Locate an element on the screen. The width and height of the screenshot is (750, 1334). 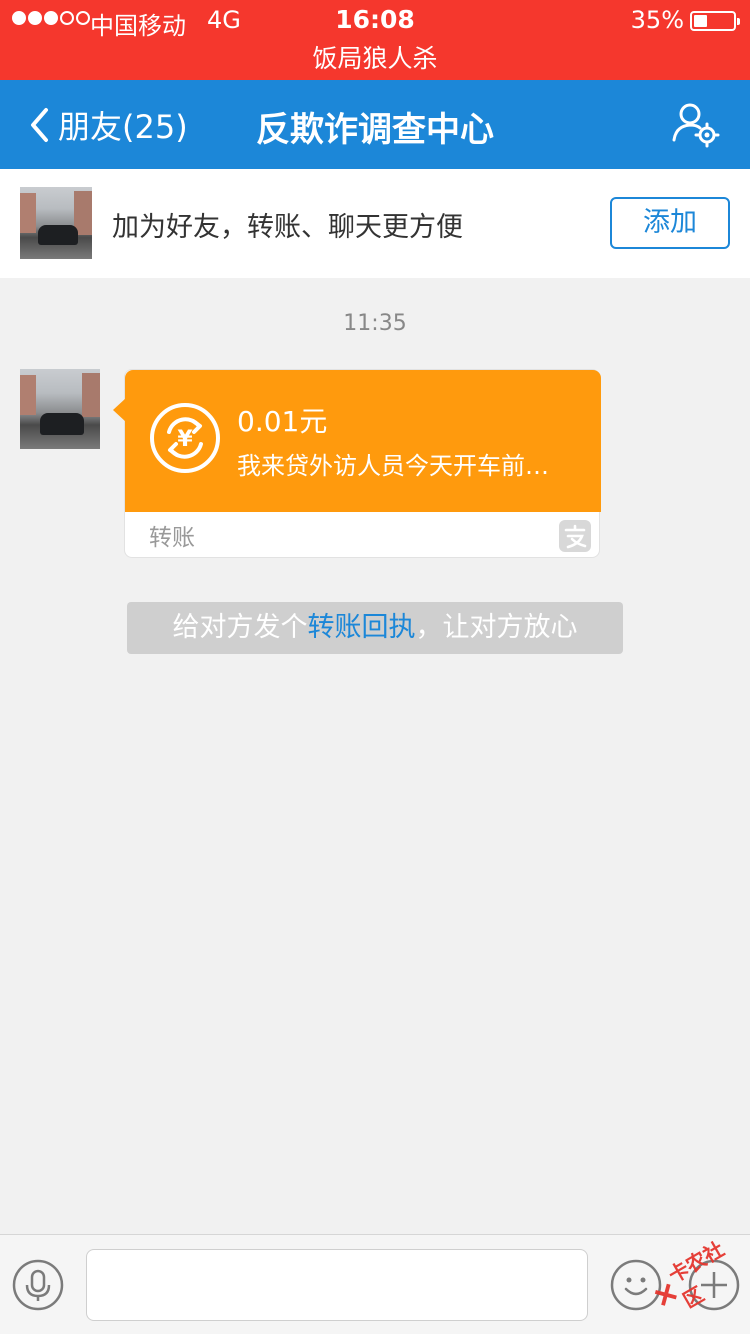
transfer-amount: 0.01元 is located at coordinates (282, 421).